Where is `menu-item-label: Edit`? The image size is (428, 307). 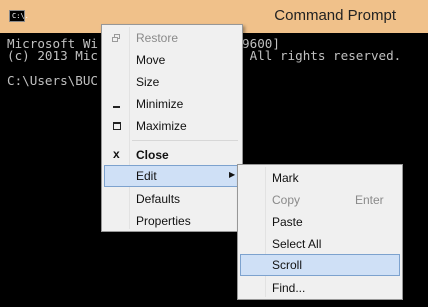
menu-item-label: Edit is located at coordinates (146, 176).